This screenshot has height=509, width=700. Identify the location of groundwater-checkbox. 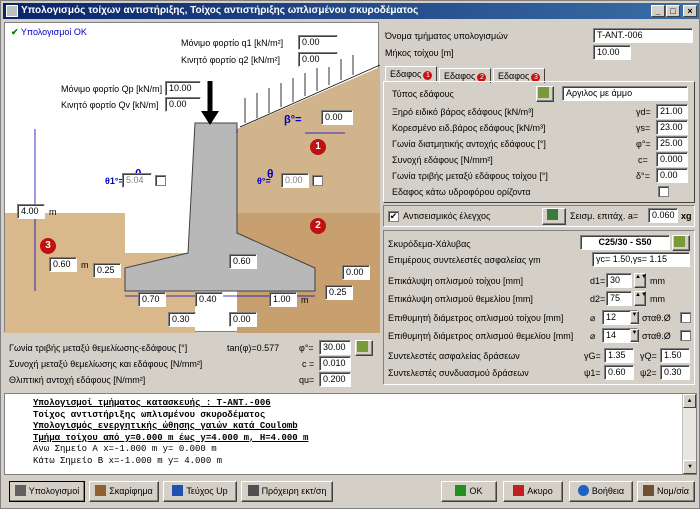
(663, 191).